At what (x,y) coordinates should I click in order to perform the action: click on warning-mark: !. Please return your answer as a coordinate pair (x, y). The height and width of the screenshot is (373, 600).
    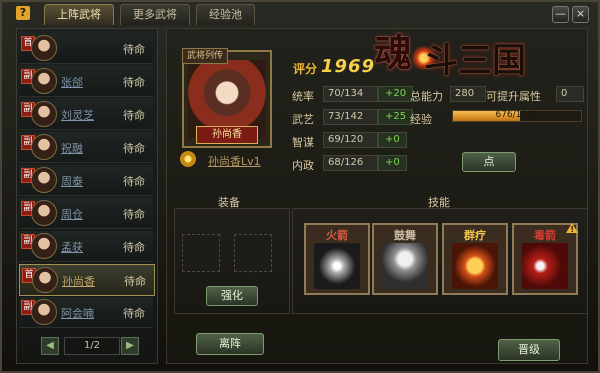
    Looking at the image, I should click on (572, 229).